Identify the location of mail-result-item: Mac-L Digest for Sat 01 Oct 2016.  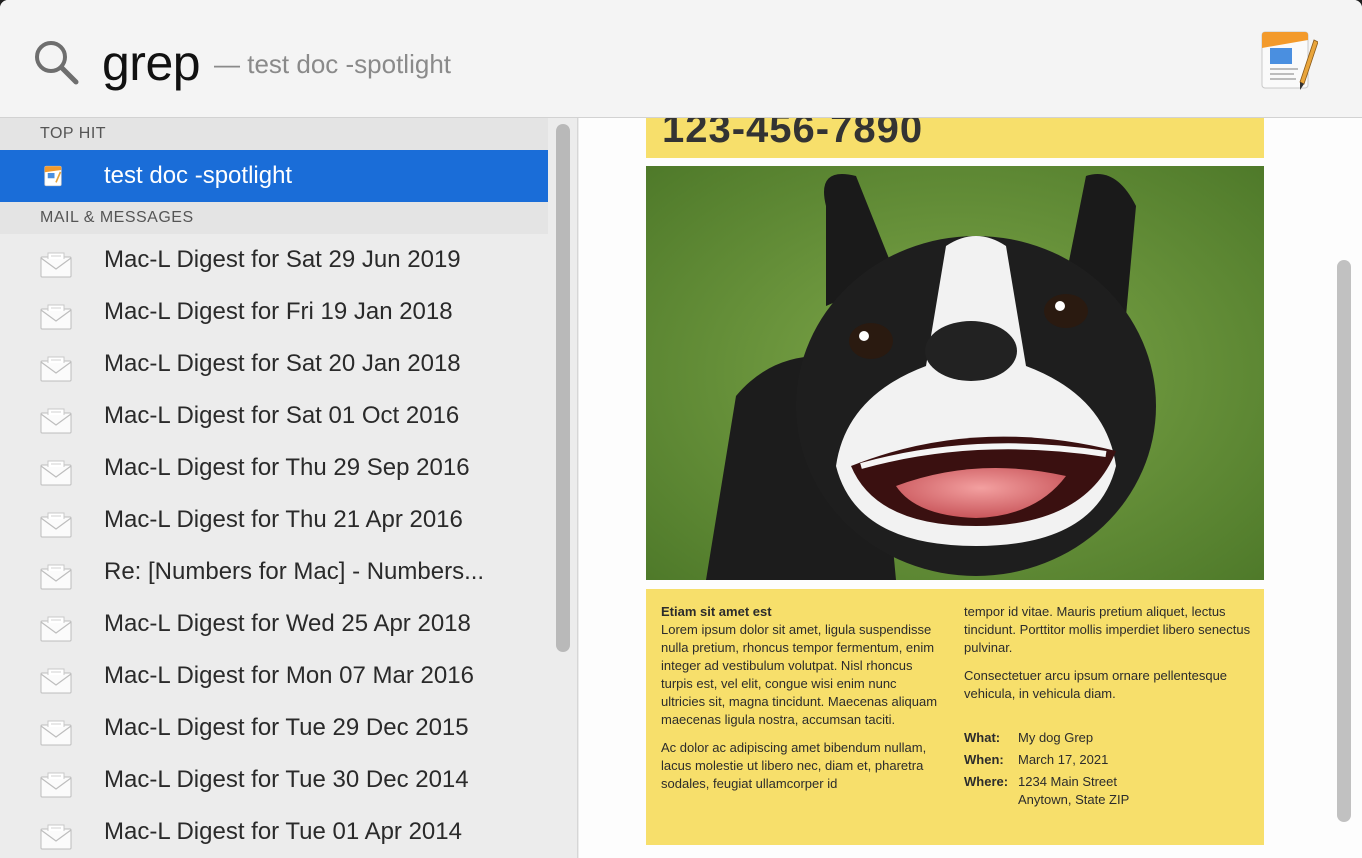
(274, 416).